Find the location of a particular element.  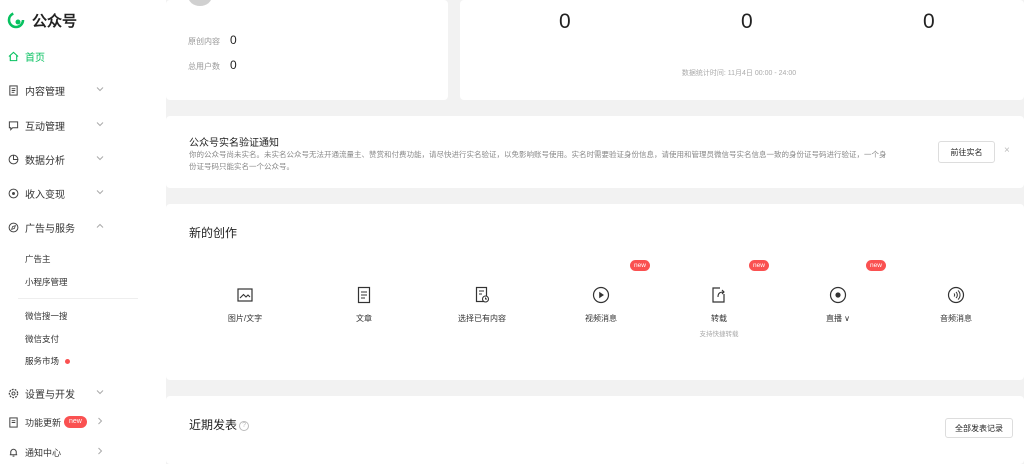

original-content-value: 0 is located at coordinates (233, 40).